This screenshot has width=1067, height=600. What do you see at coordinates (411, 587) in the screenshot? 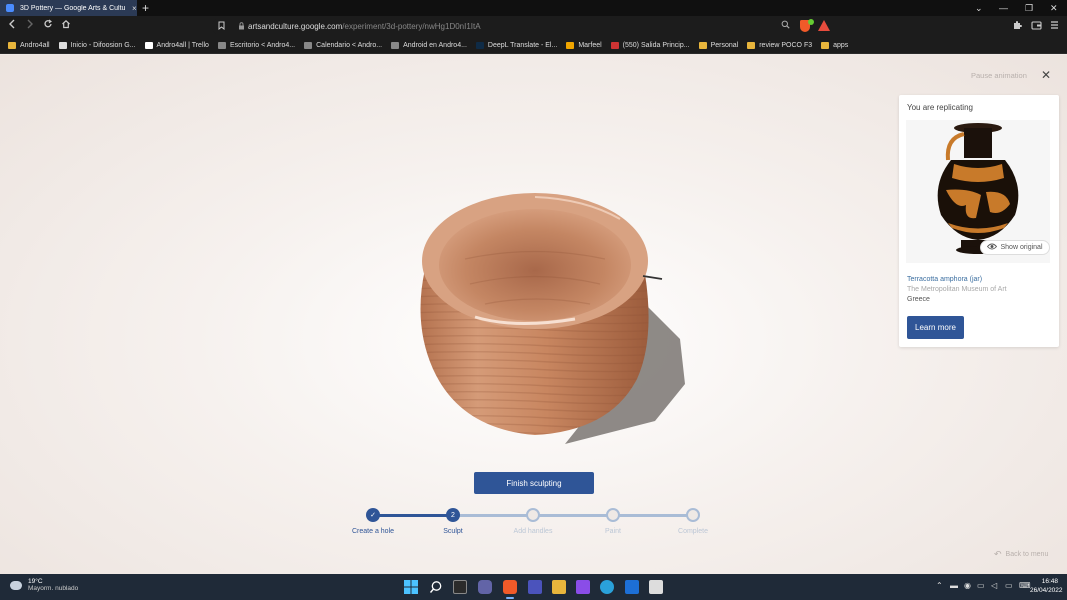
I see `windows-start-icon` at bounding box center [411, 587].